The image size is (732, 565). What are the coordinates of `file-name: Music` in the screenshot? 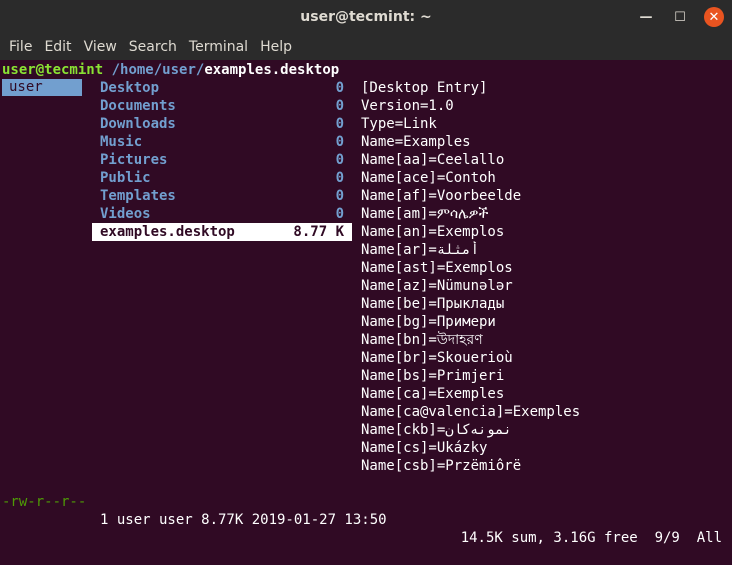 It's located at (121, 142).